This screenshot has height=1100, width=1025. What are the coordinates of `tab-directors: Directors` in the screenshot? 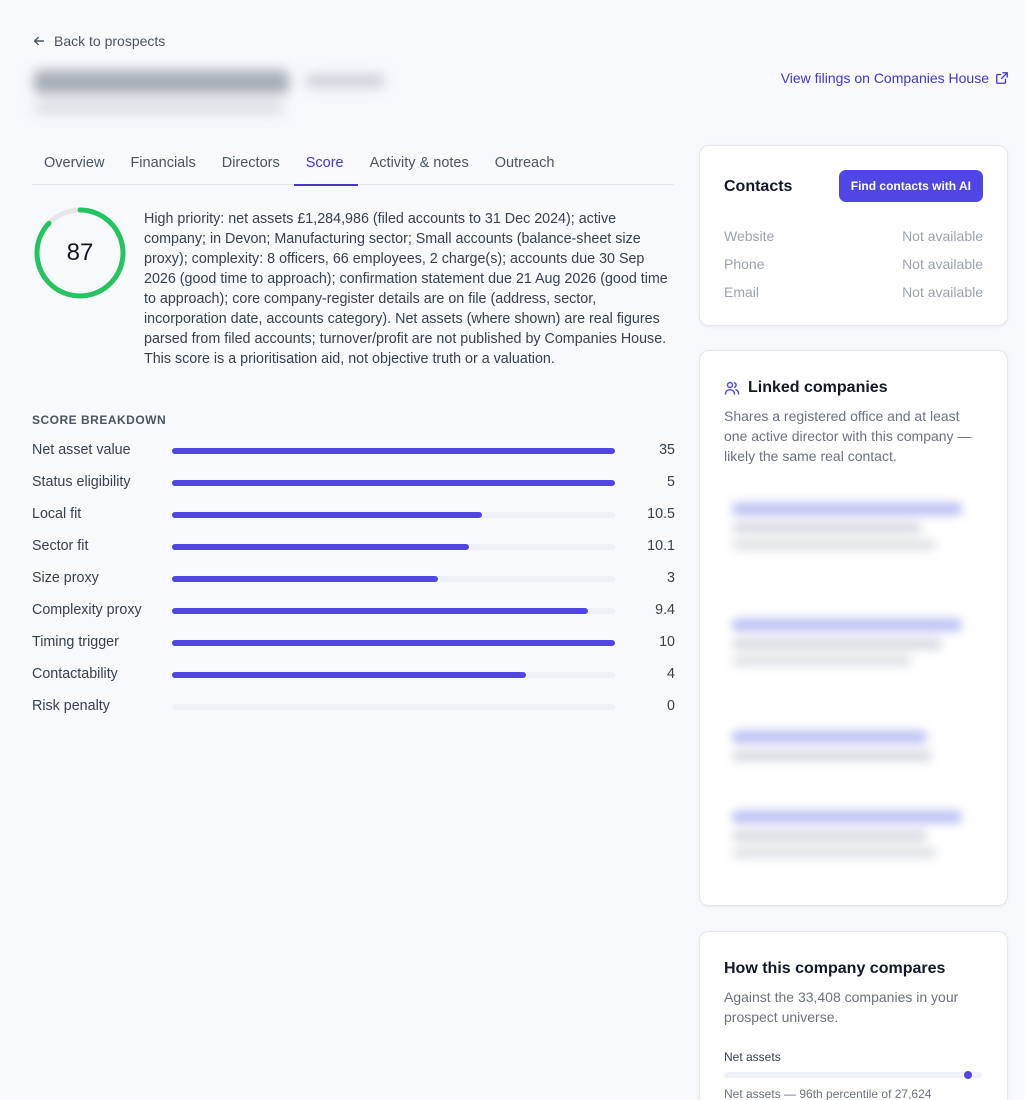 It's located at (252, 165).